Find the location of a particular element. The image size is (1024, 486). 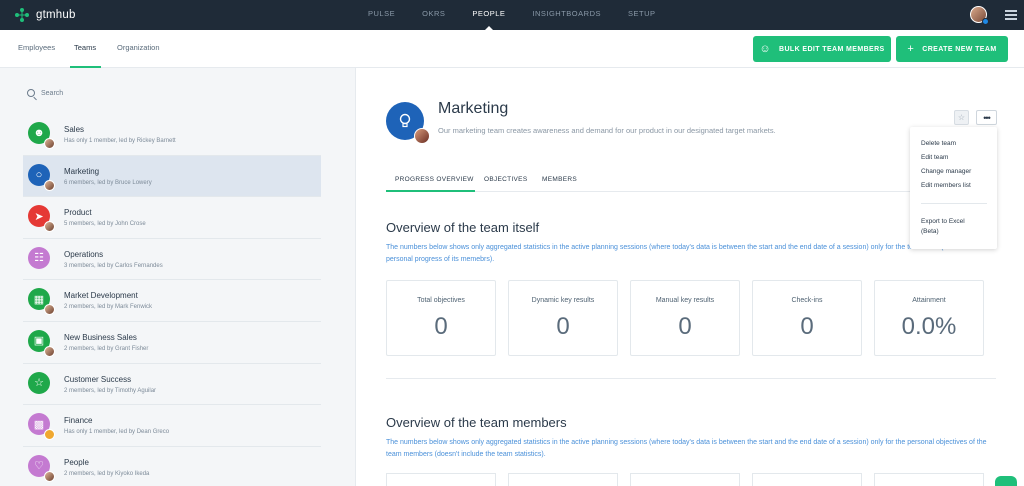

favorite-button: ☆ is located at coordinates (961, 117).